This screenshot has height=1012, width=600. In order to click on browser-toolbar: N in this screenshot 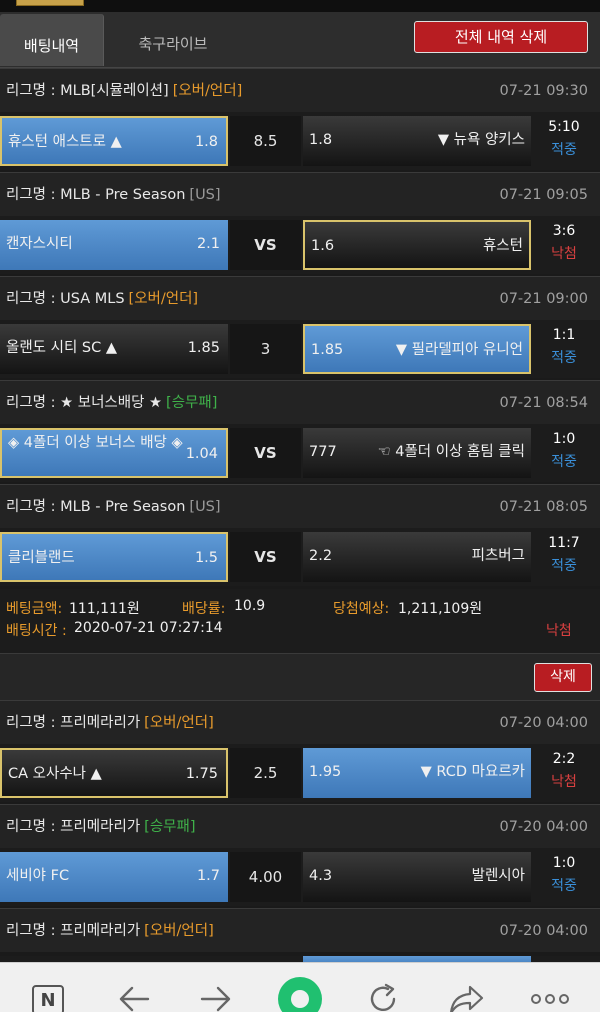, I will do `click(300, 987)`.